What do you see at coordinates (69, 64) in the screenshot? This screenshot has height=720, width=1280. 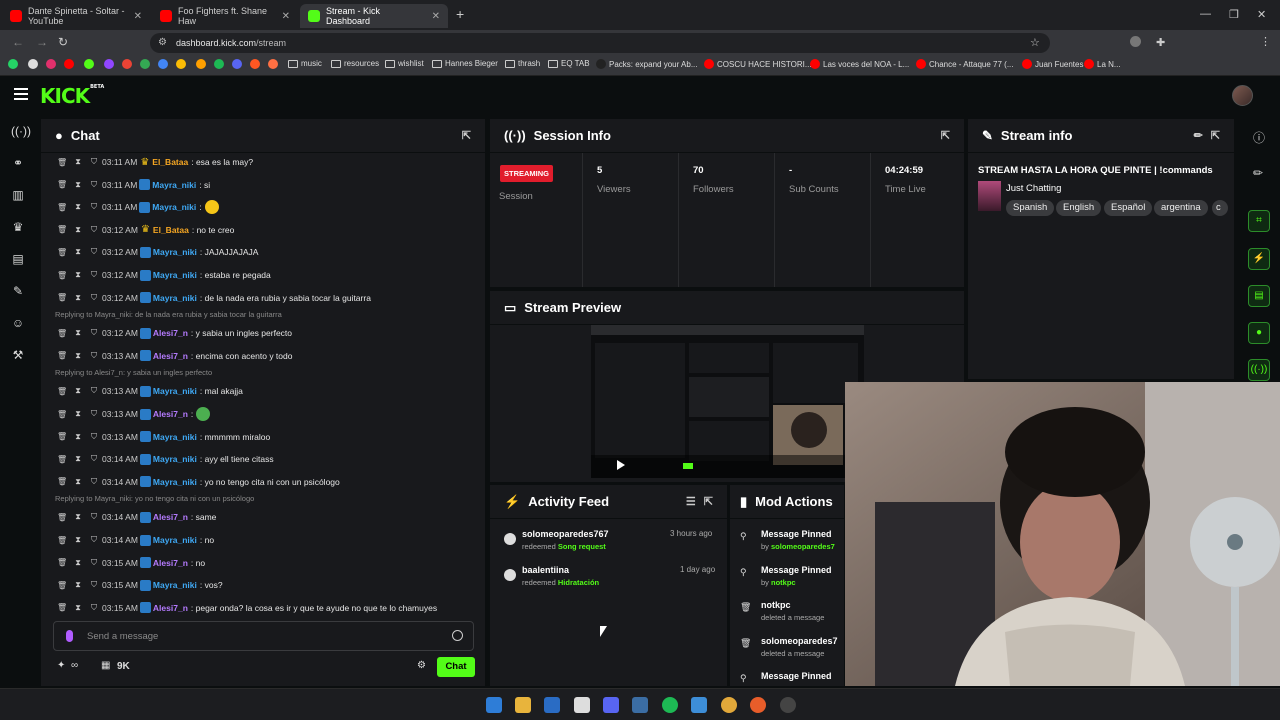 I see `bookmark-youtube-icon` at bounding box center [69, 64].